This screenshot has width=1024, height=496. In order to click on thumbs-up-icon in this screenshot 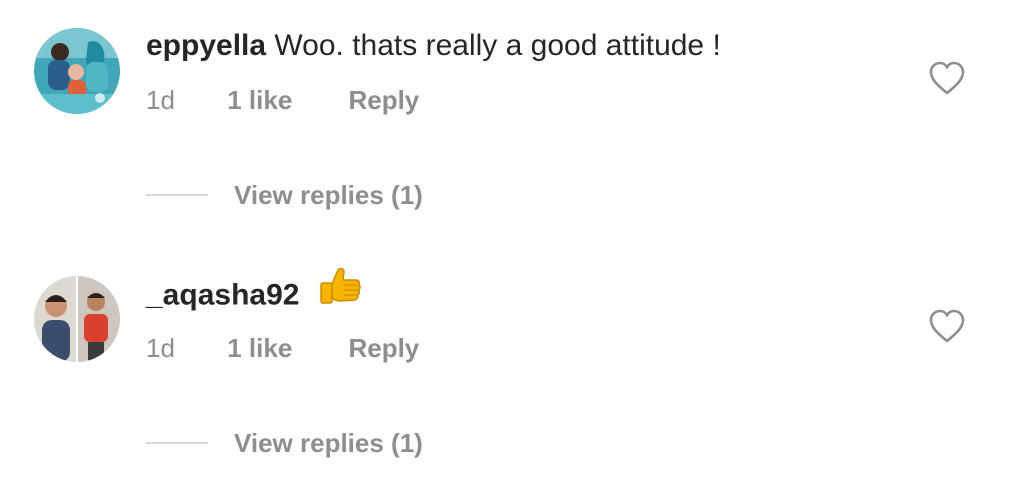, I will do `click(340, 285)`.